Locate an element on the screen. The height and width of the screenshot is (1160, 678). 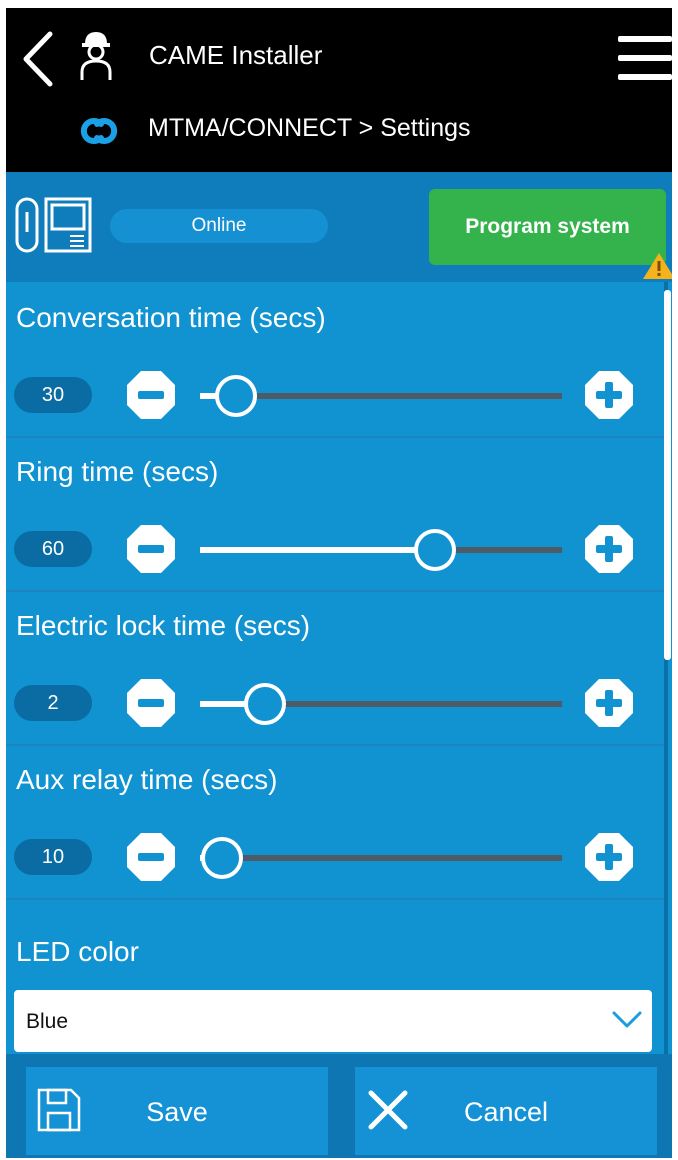
cancel-label: Cancel is located at coordinates (506, 1112).